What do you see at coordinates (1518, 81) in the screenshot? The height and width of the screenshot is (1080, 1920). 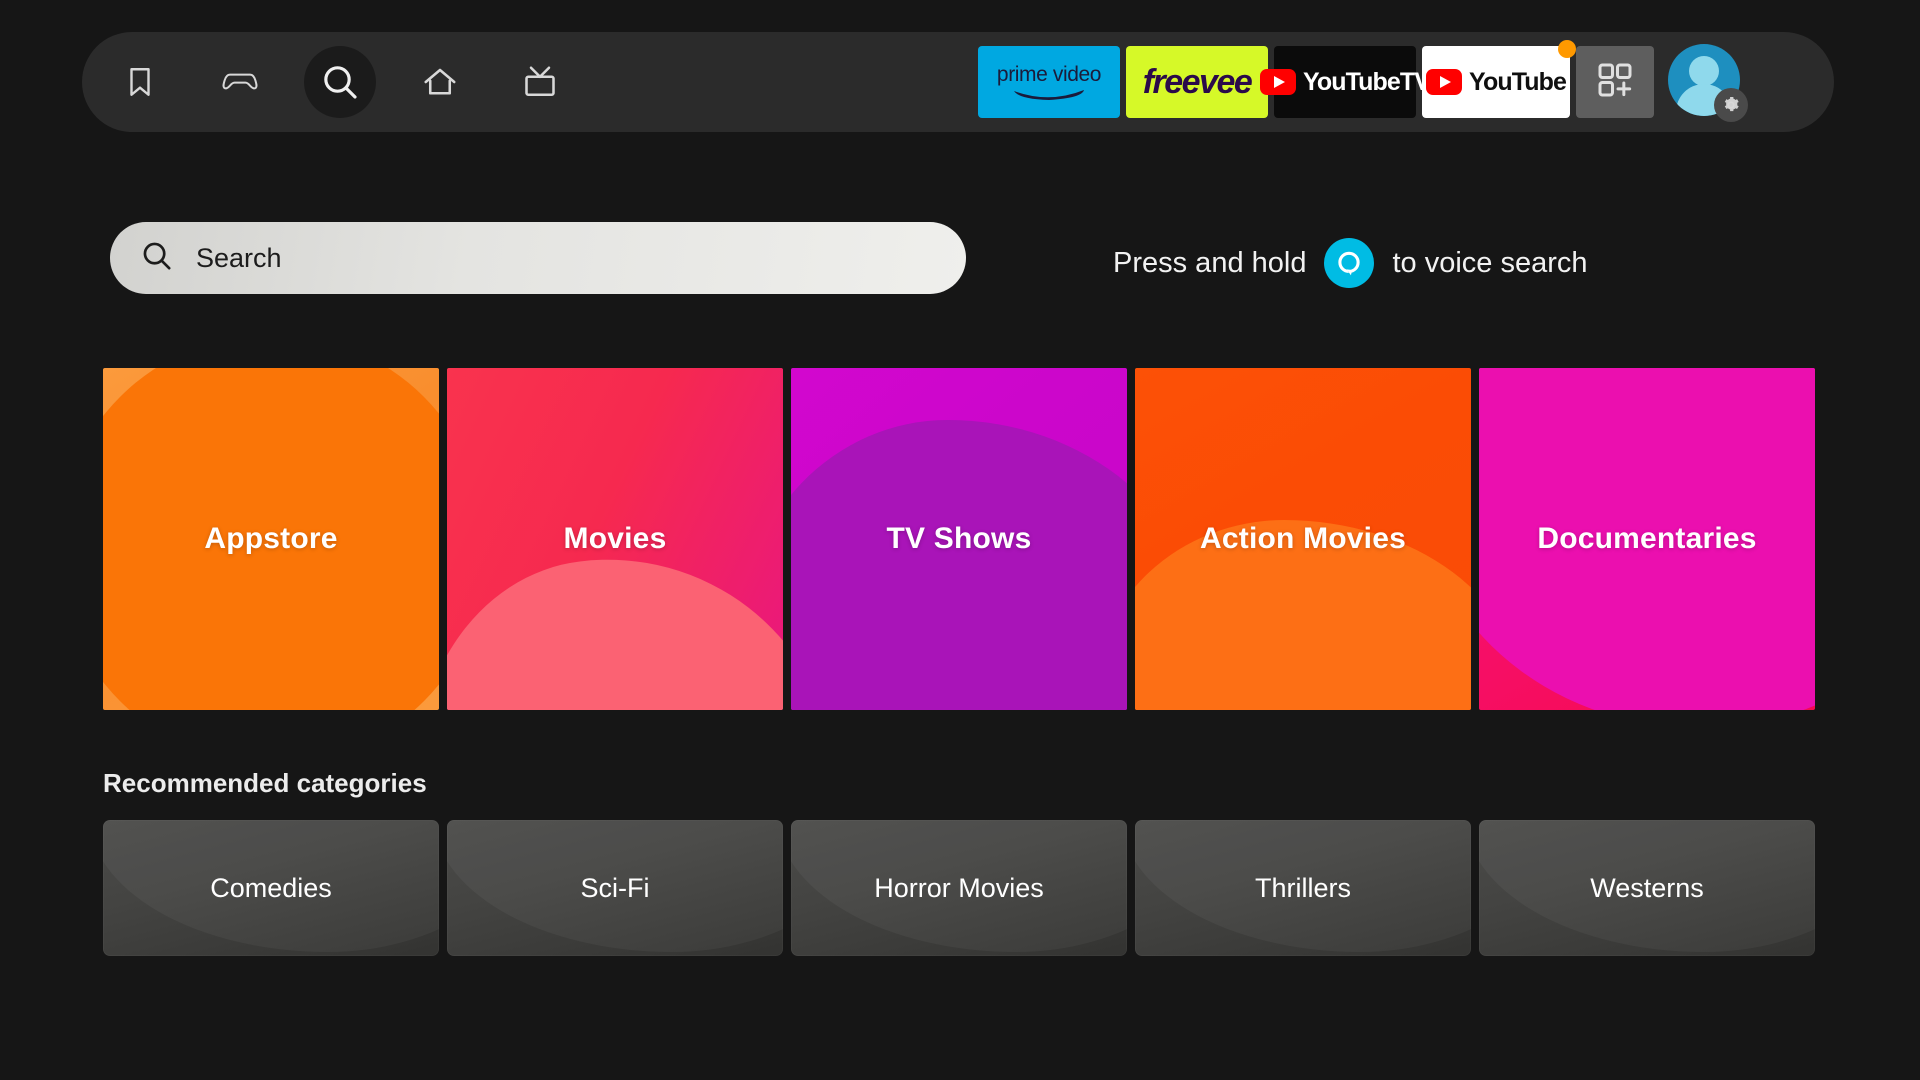 I see `youtube-label: YouTube` at bounding box center [1518, 81].